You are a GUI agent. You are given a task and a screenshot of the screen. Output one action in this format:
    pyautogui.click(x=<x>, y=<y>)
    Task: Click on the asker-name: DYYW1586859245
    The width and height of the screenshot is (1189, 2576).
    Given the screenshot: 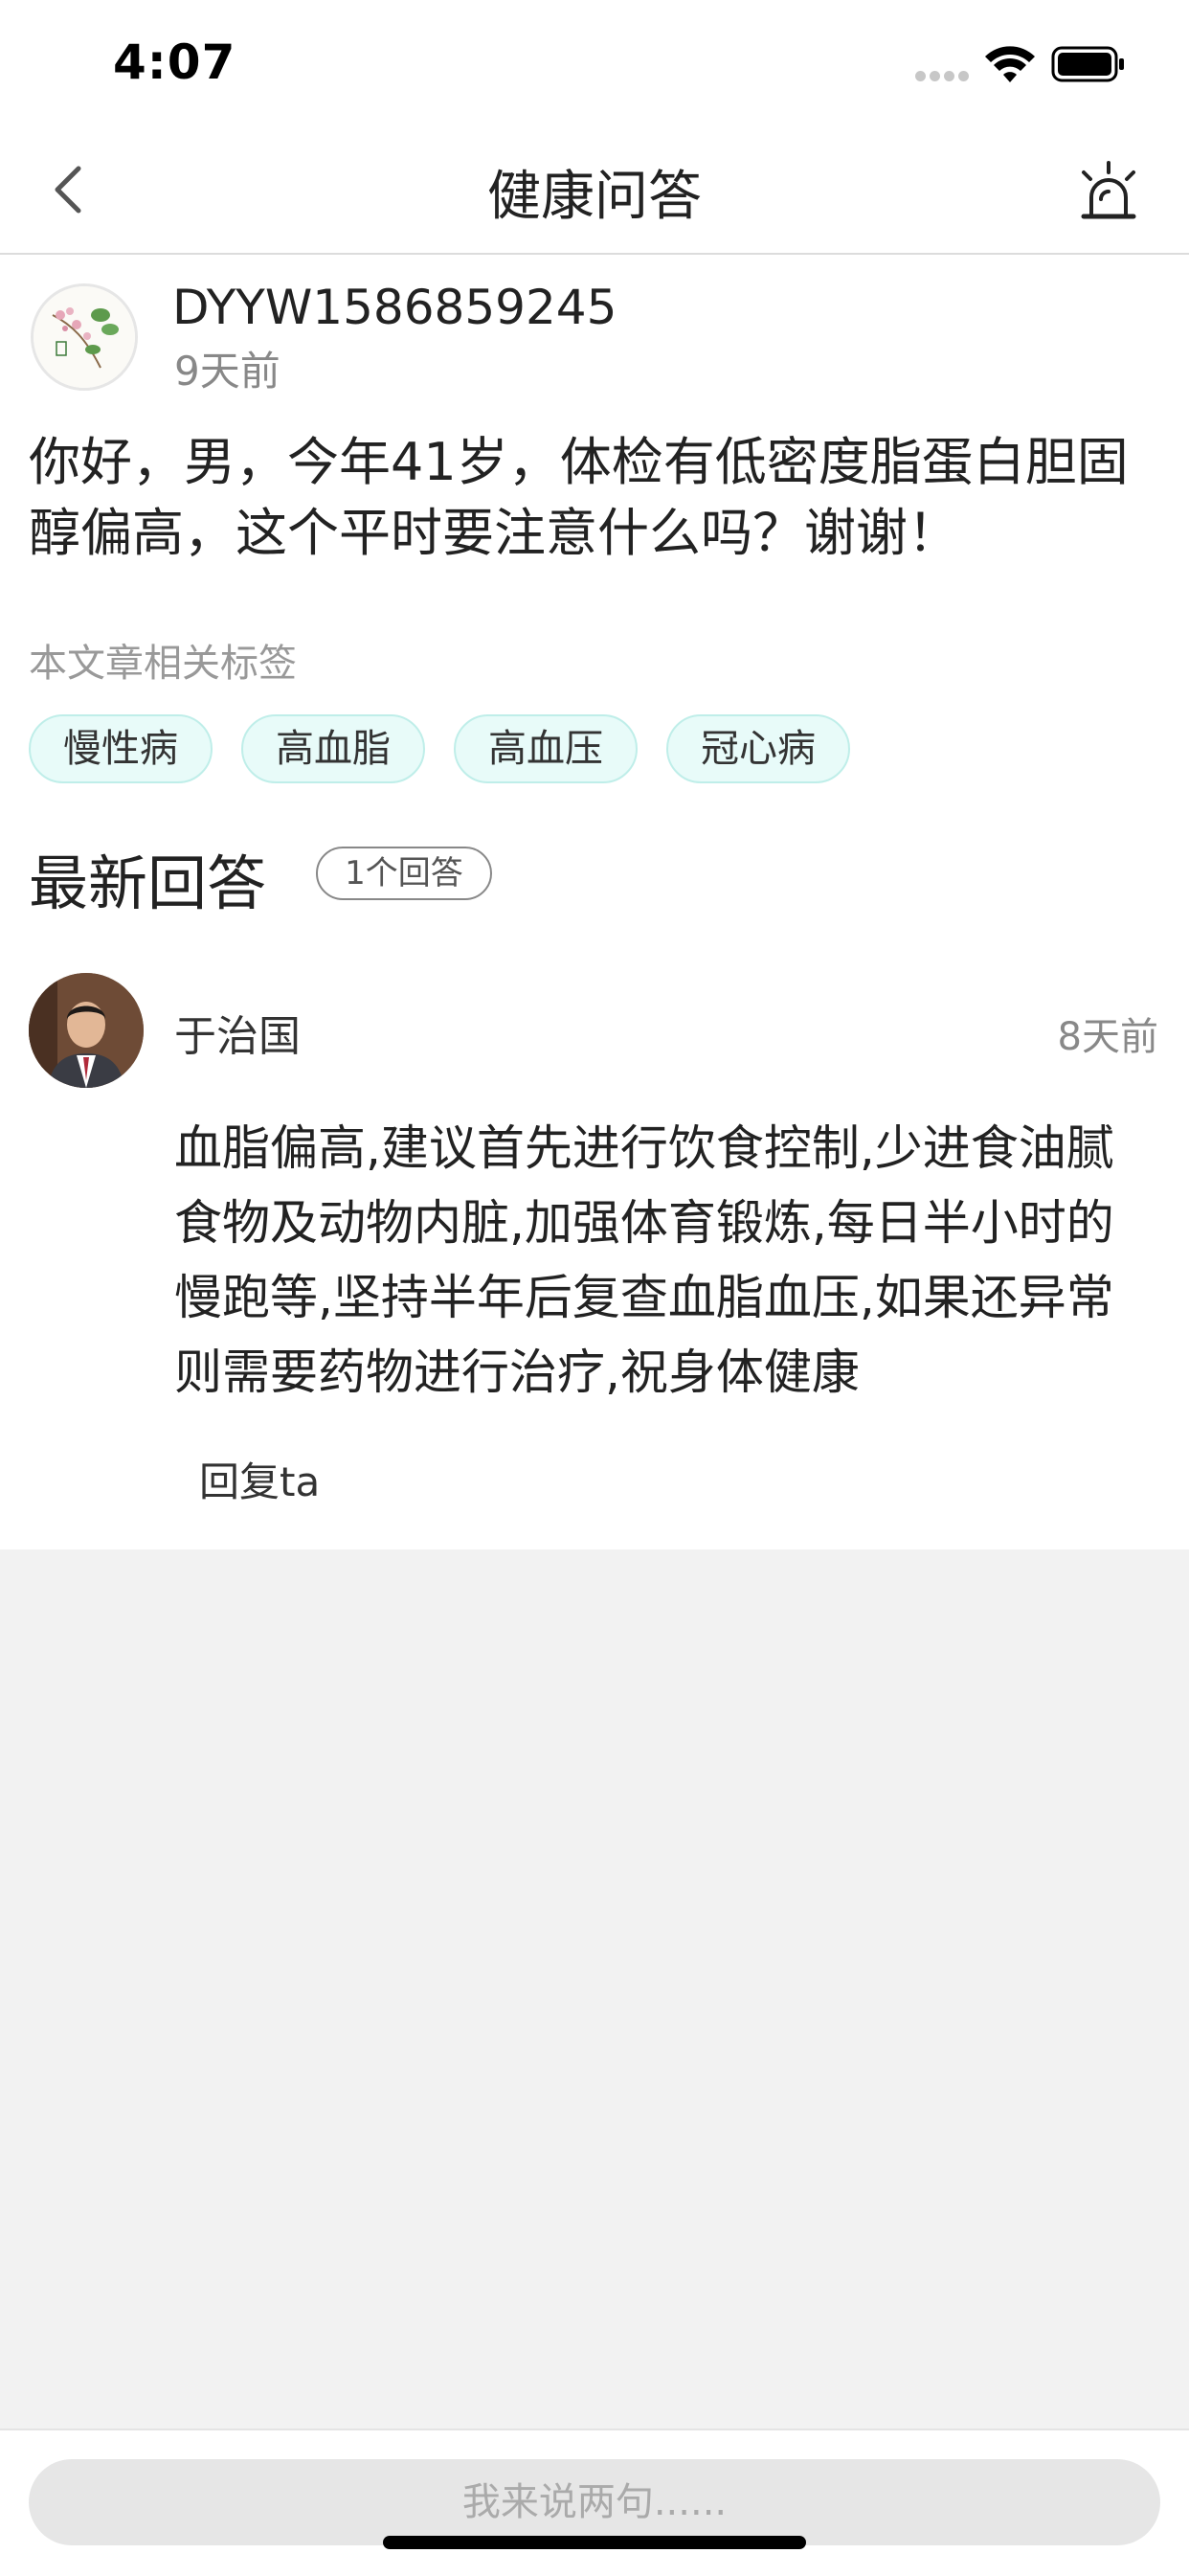 What is the action you would take?
    pyautogui.click(x=394, y=307)
    